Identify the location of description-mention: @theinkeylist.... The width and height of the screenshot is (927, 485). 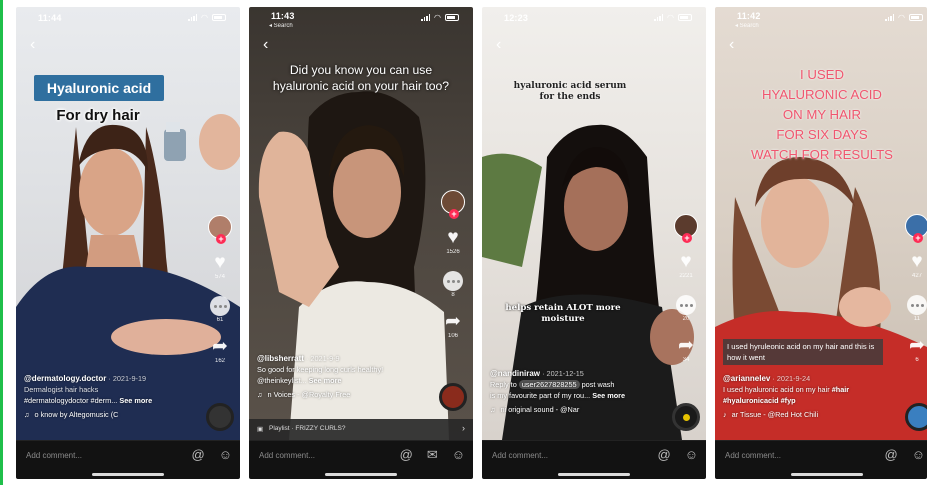
(282, 380).